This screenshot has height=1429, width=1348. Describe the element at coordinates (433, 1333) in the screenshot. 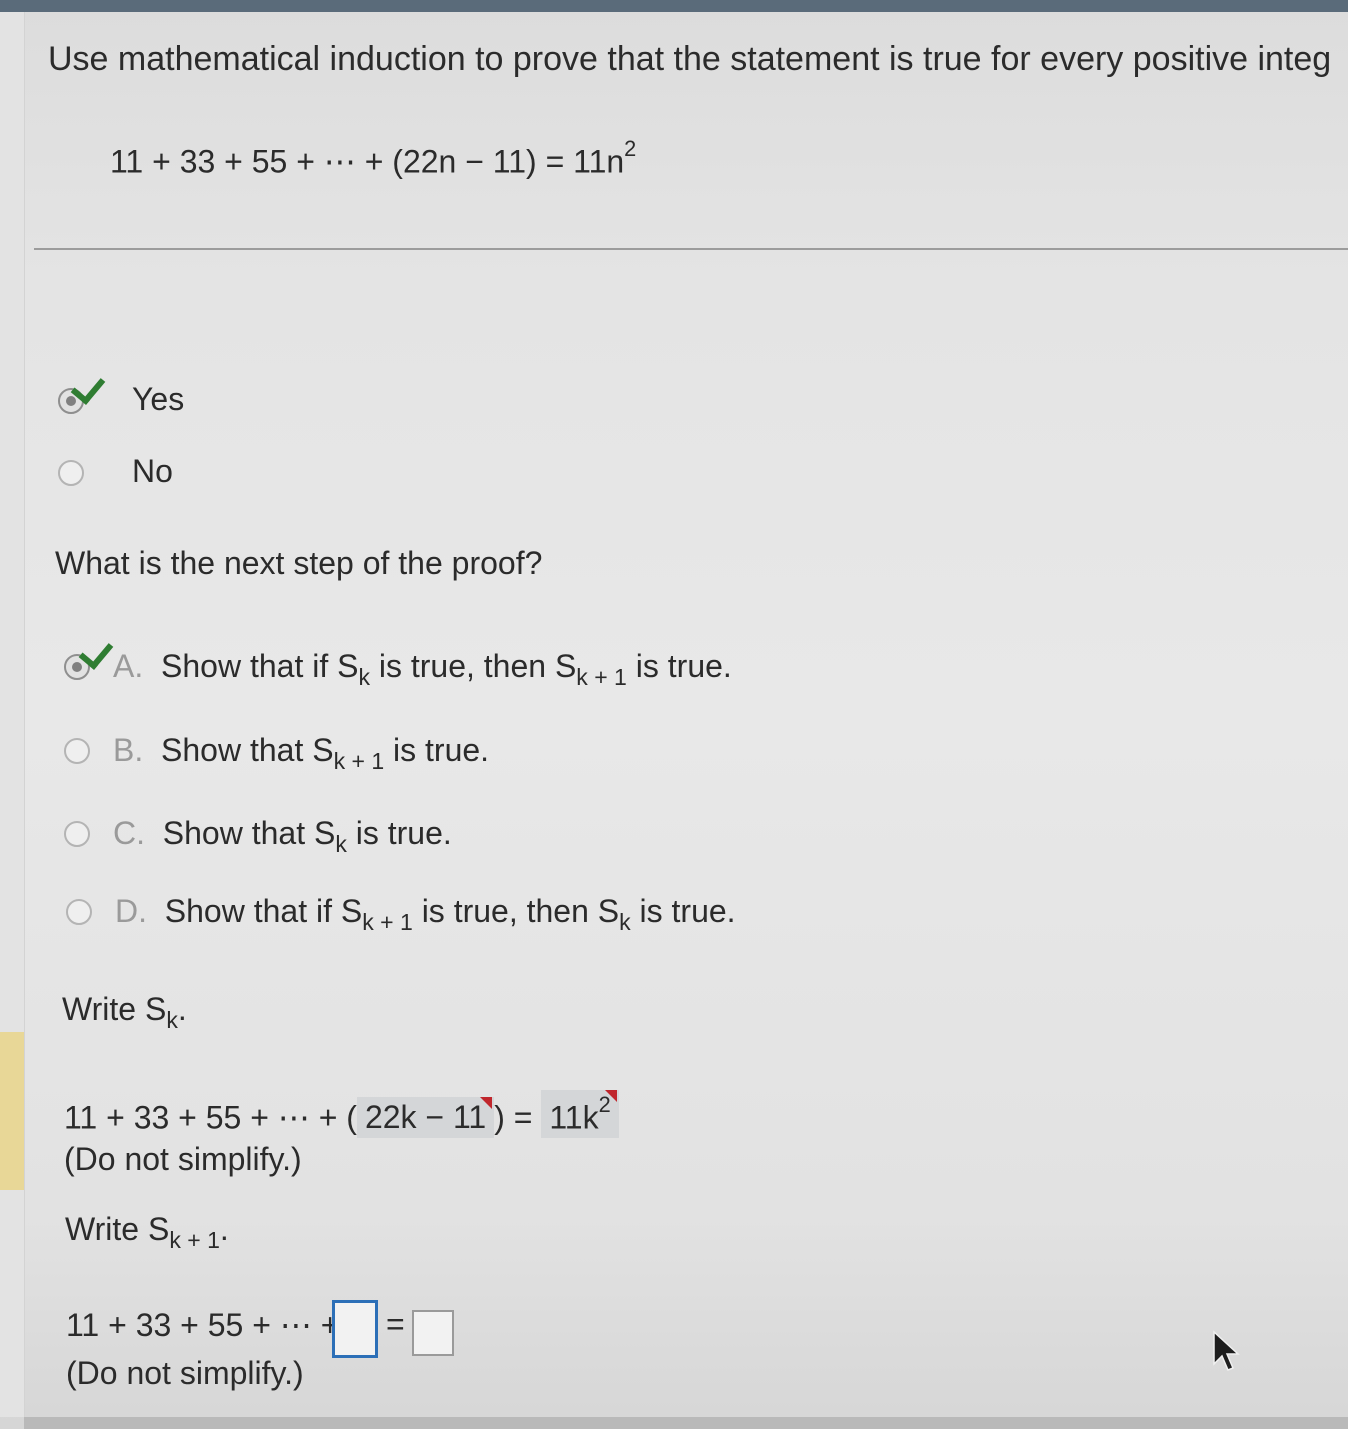

I see `sk1-sum-input` at that location.